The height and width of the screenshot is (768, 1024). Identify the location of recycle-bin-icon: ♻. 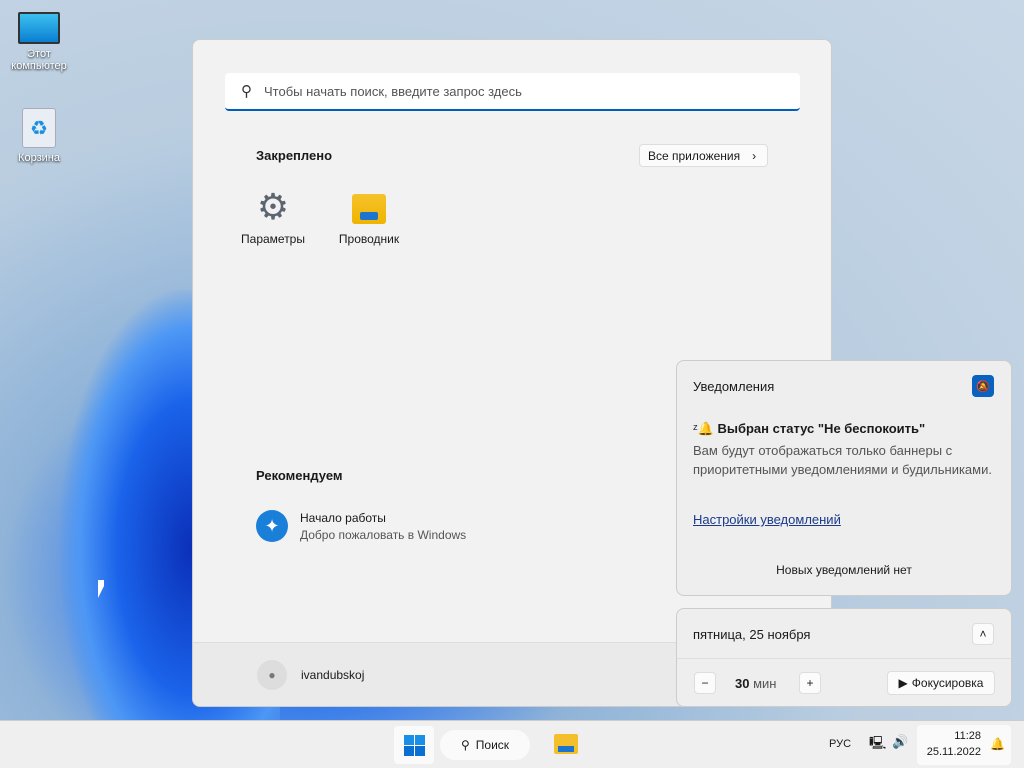
(39, 128).